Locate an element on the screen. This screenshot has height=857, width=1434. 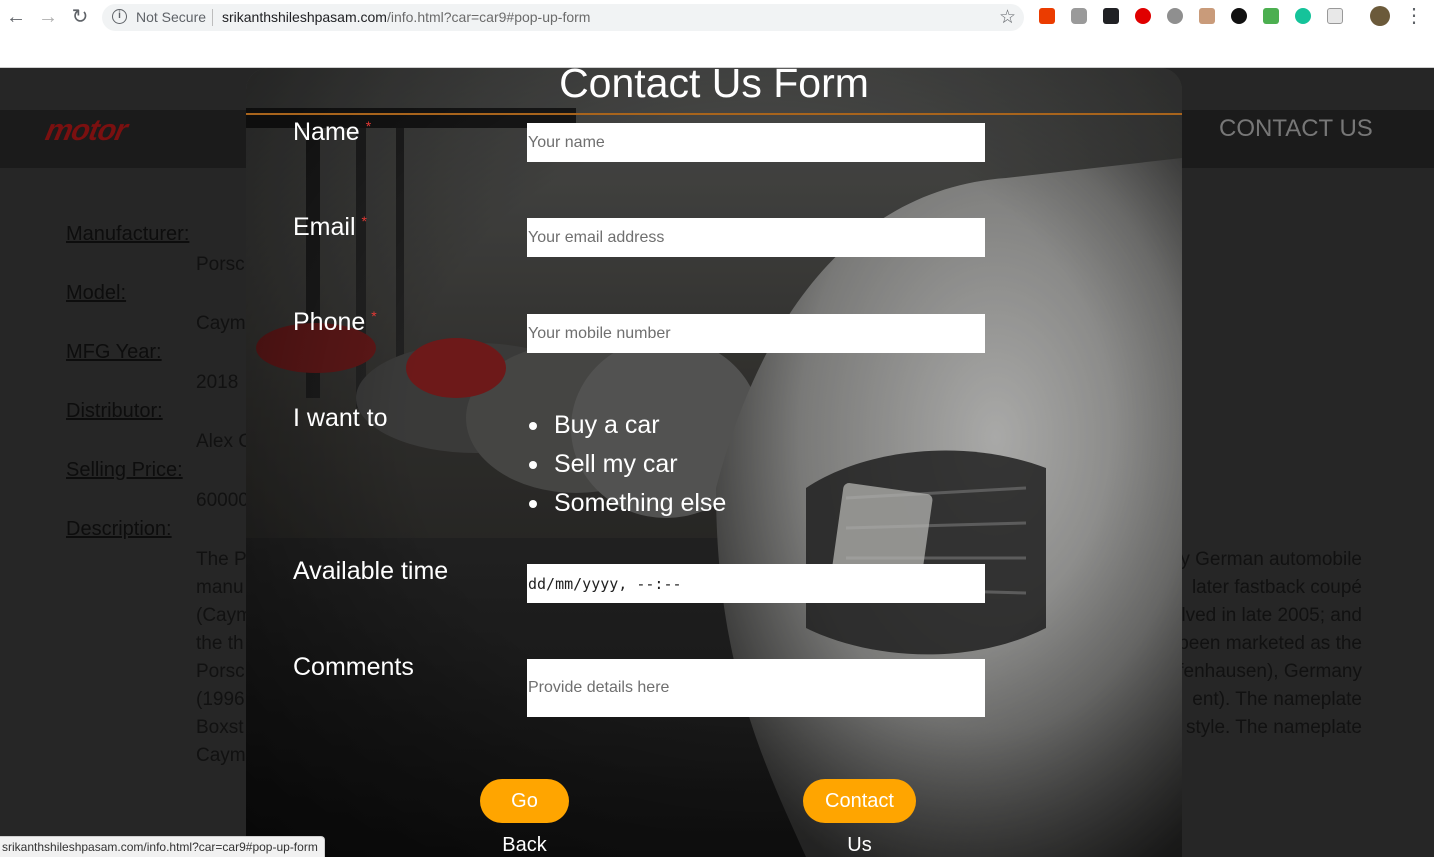
distributor-label: Distributor: is located at coordinates (114, 411).